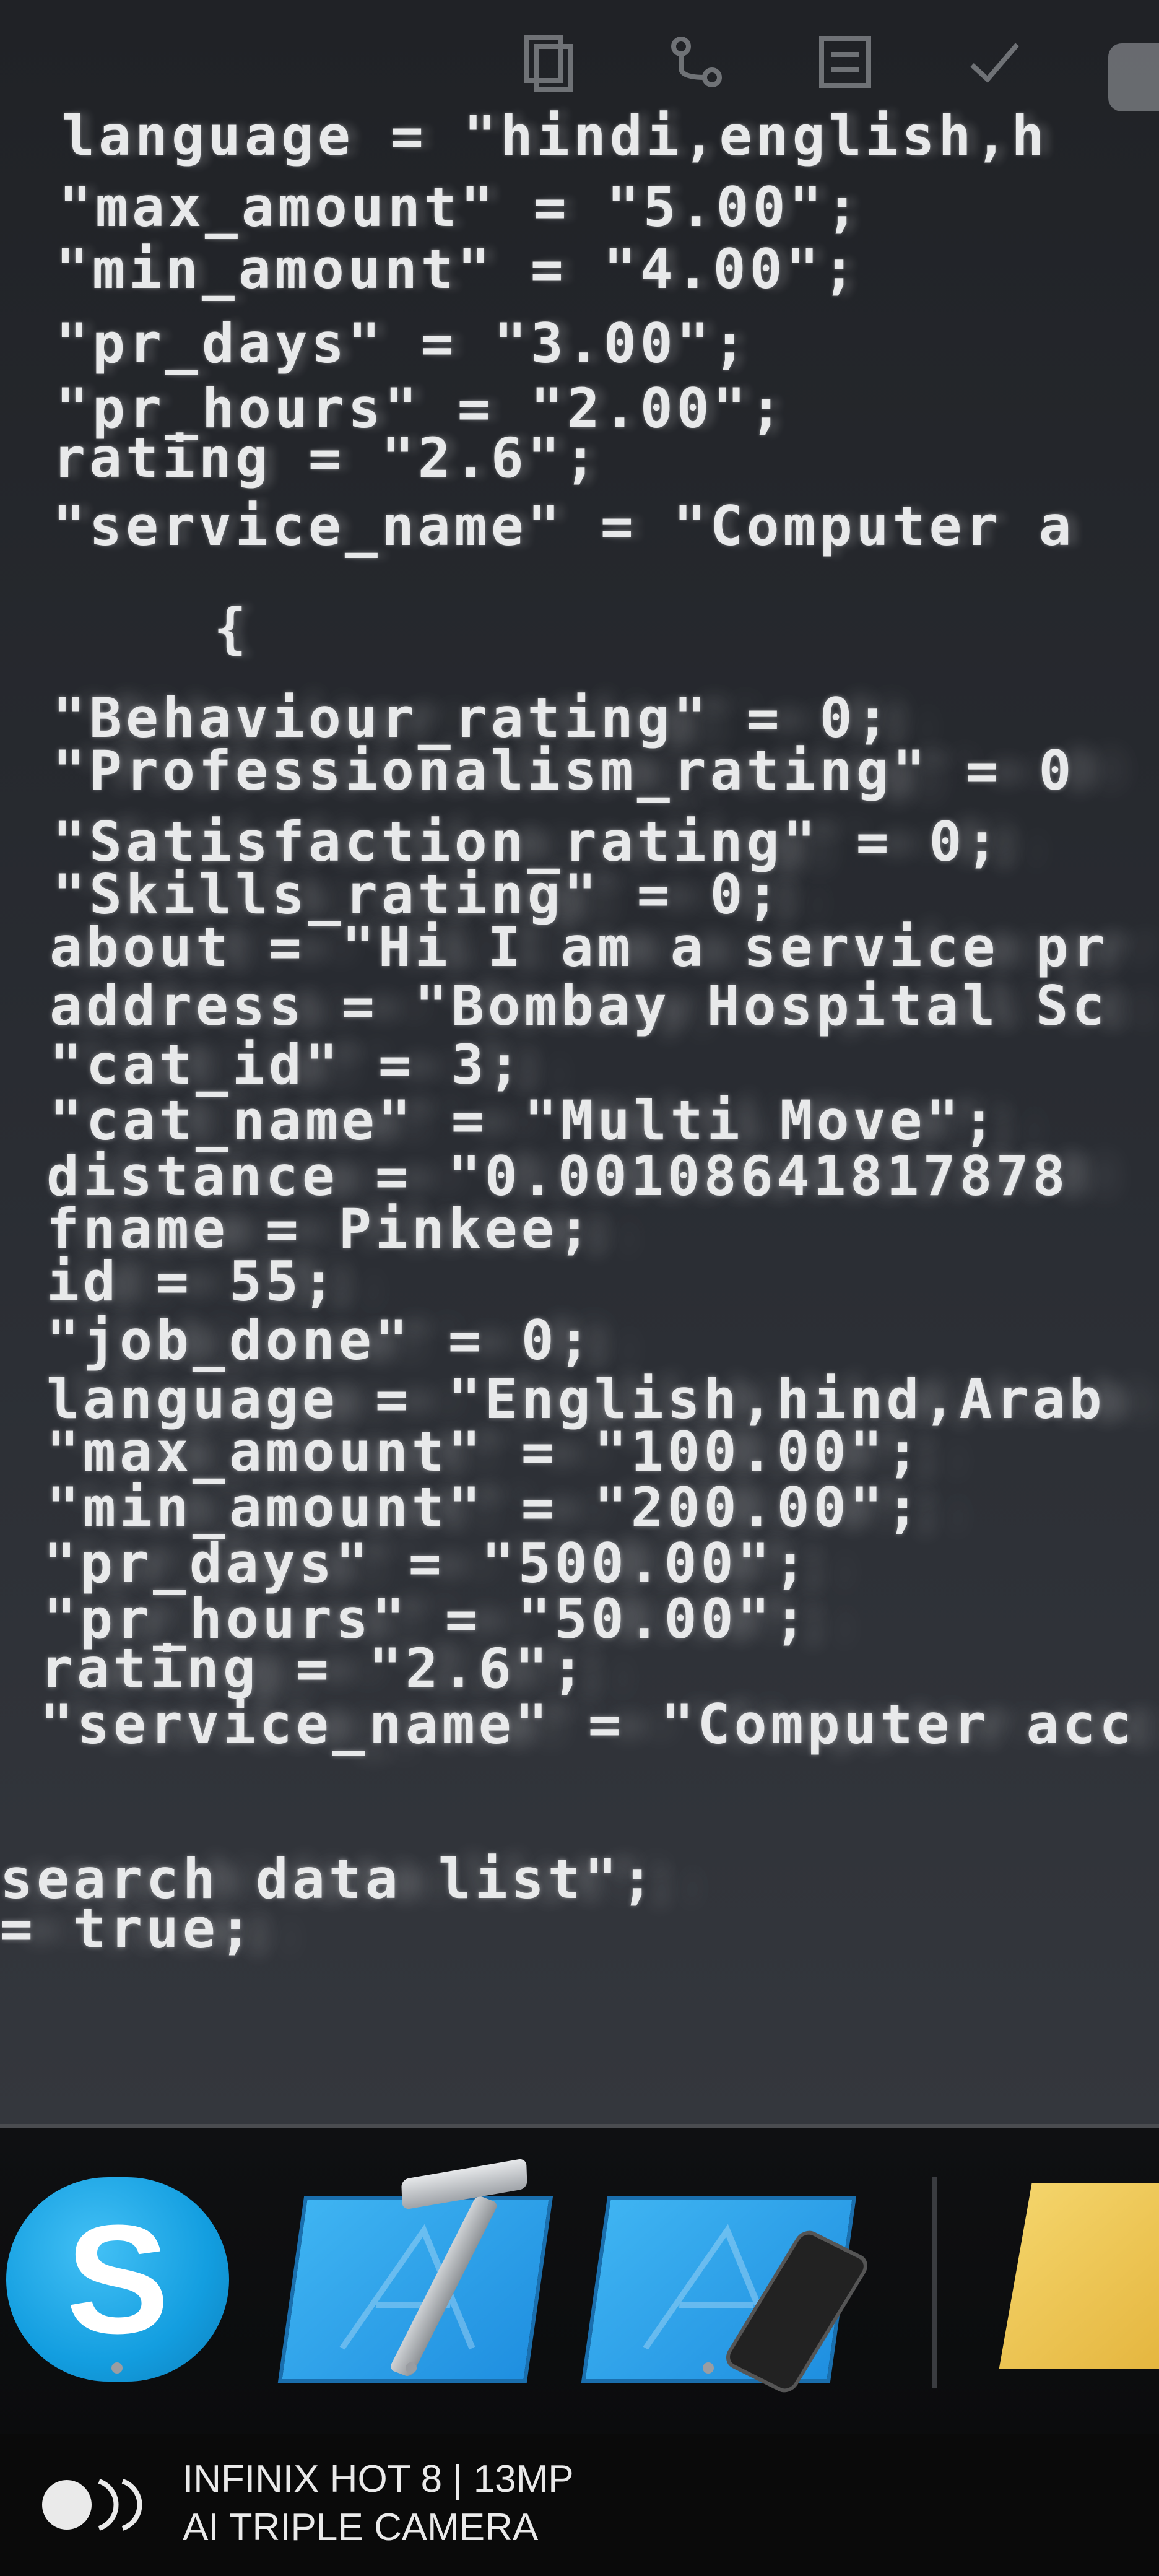 This screenshot has width=1159, height=2576. Describe the element at coordinates (361, 2527) in the screenshot. I see `watermark-camera: AI TRIPLE CAMERA` at that location.